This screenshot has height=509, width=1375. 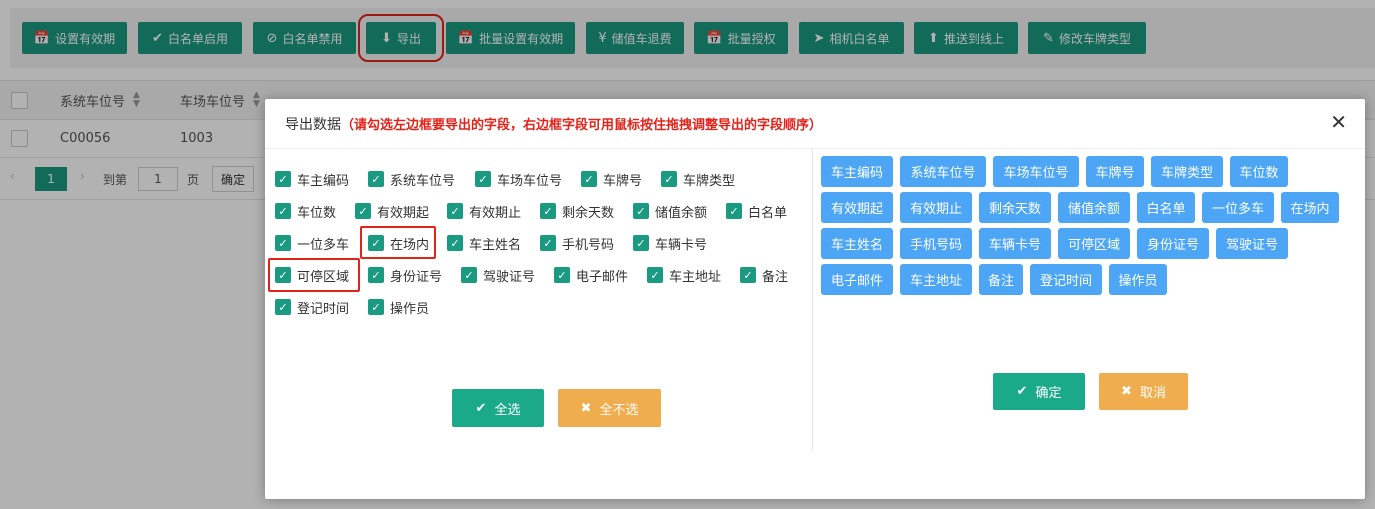 What do you see at coordinates (498, 408) in the screenshot?
I see `select-all-button: ✔ 全选` at bounding box center [498, 408].